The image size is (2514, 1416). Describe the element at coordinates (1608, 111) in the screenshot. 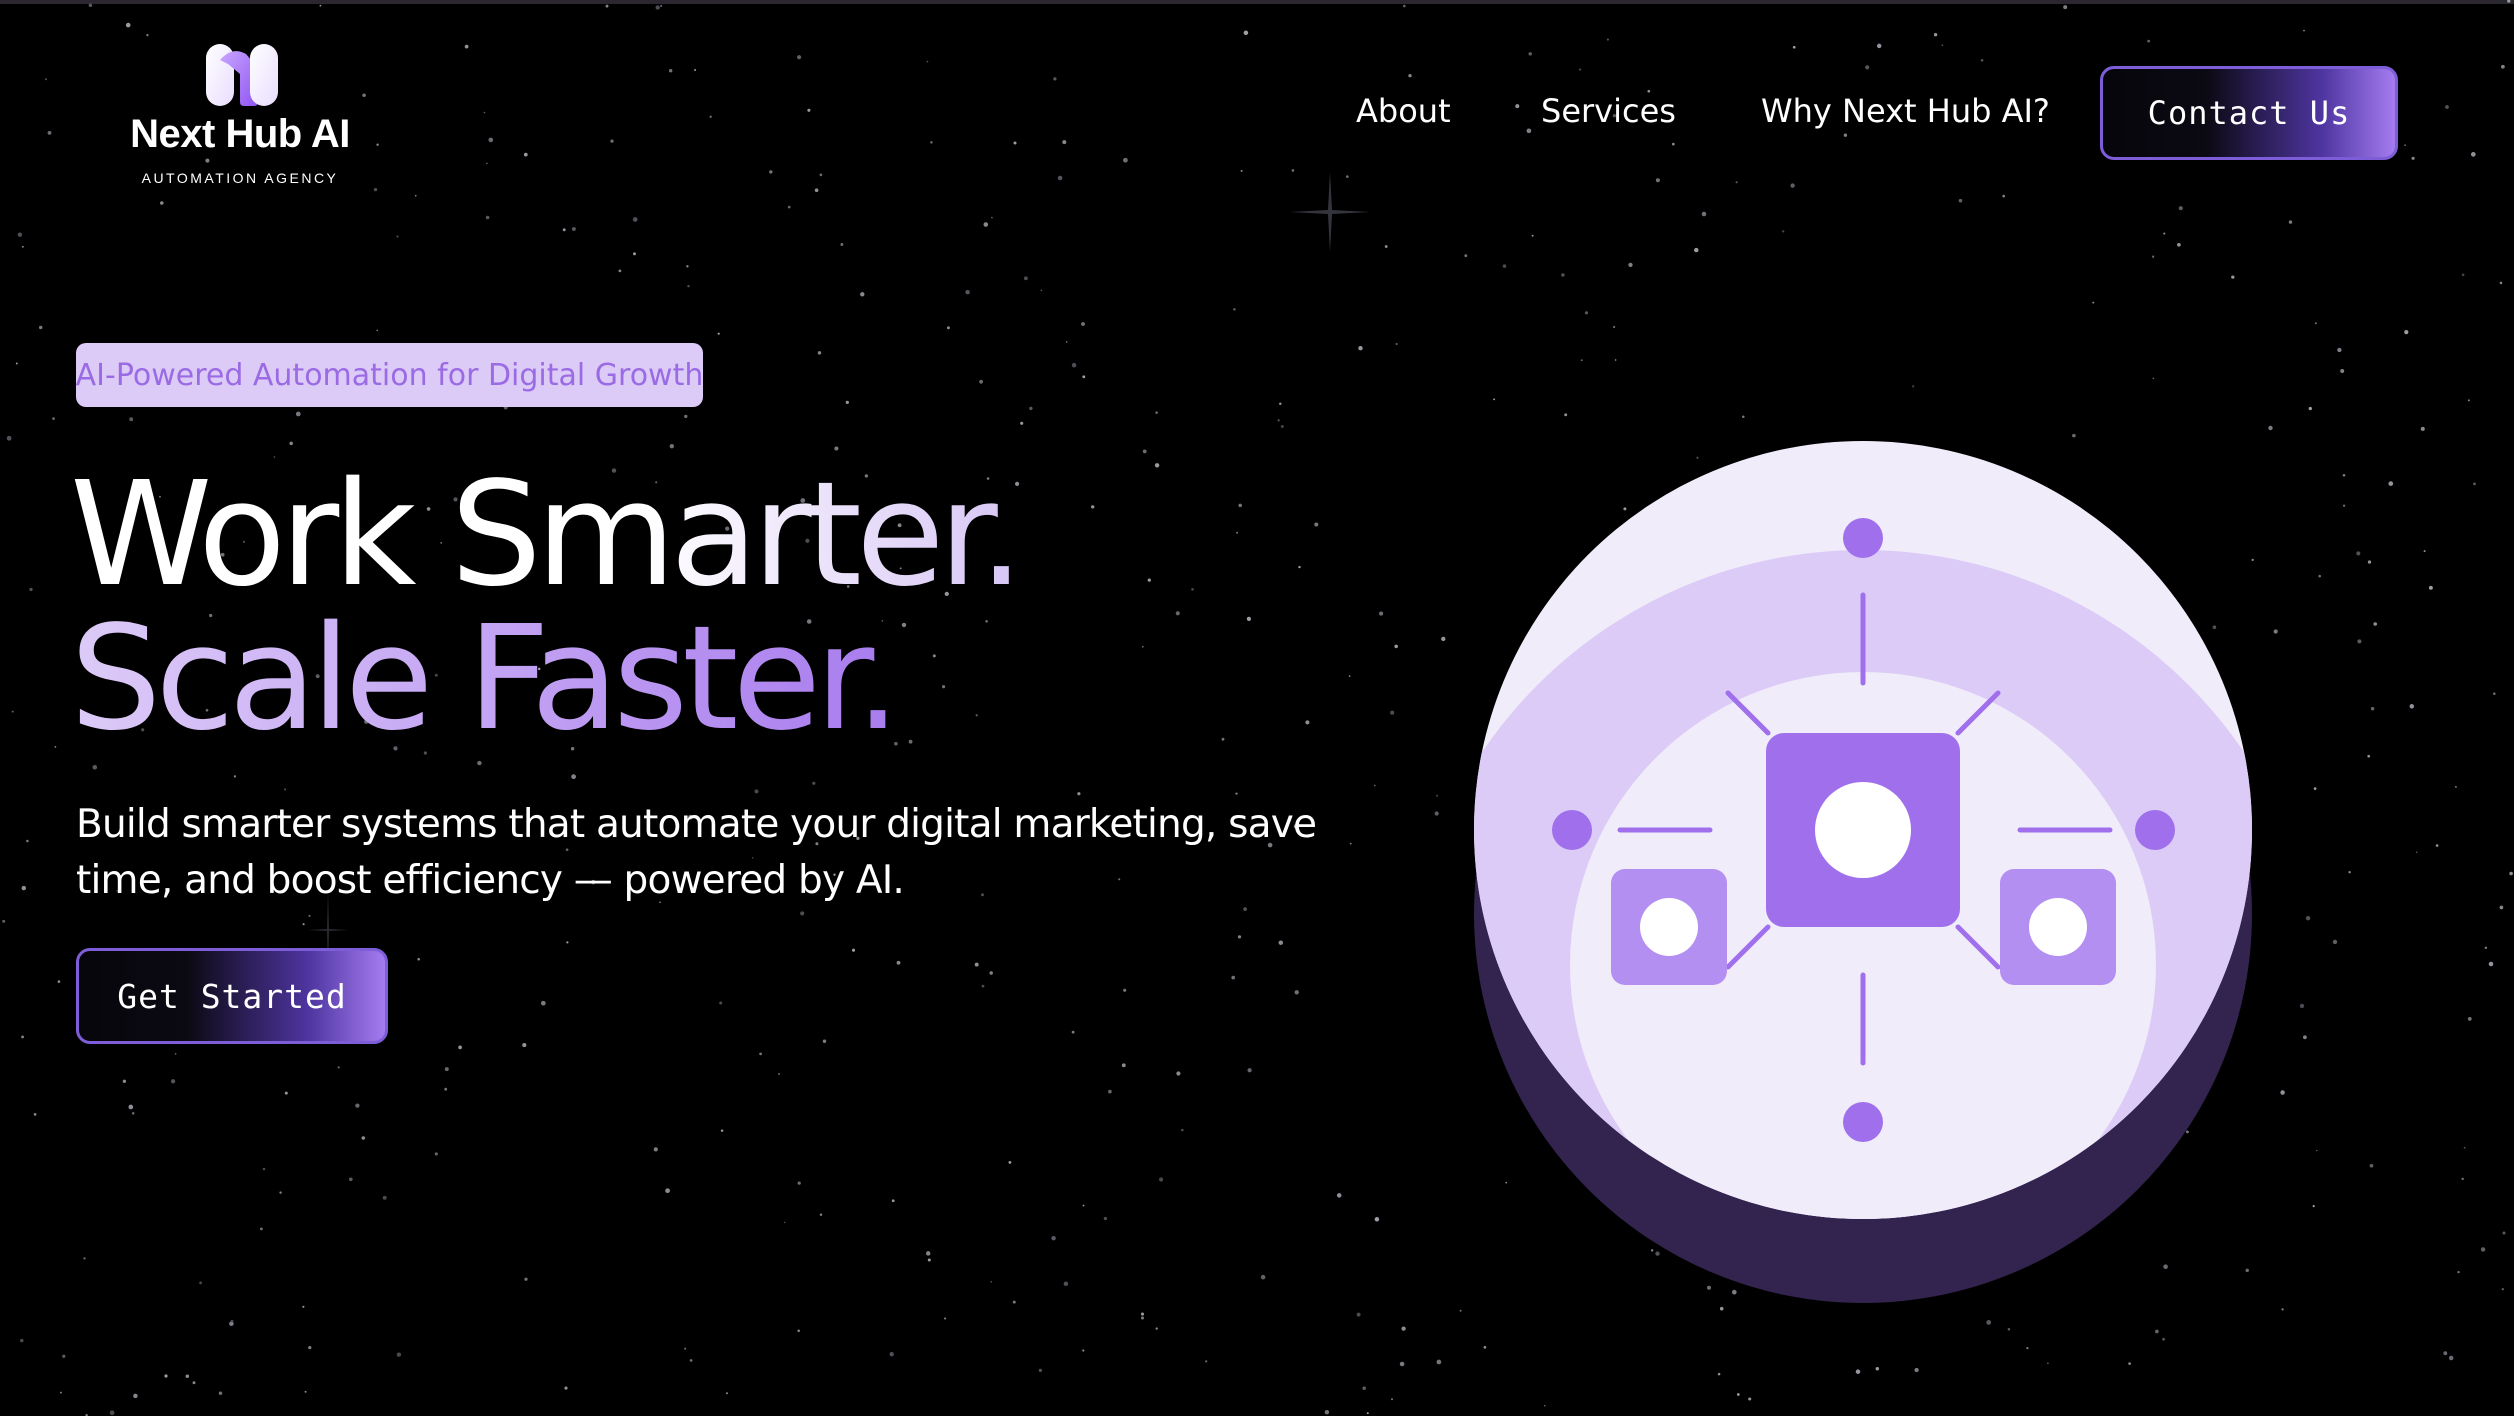

I see `nav-services: Services` at that location.